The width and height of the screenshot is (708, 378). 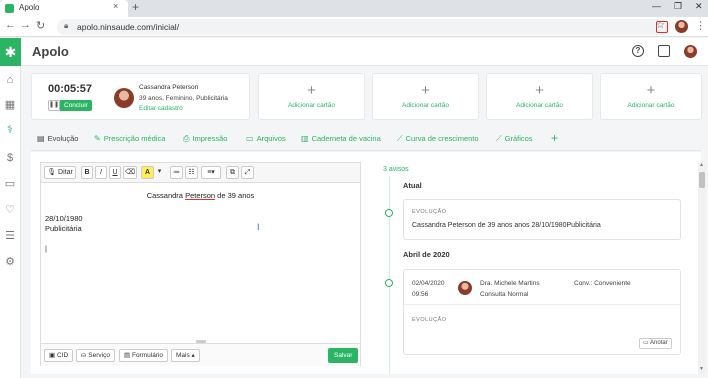 What do you see at coordinates (10, 25) in the screenshot?
I see `back-button: ←` at bounding box center [10, 25].